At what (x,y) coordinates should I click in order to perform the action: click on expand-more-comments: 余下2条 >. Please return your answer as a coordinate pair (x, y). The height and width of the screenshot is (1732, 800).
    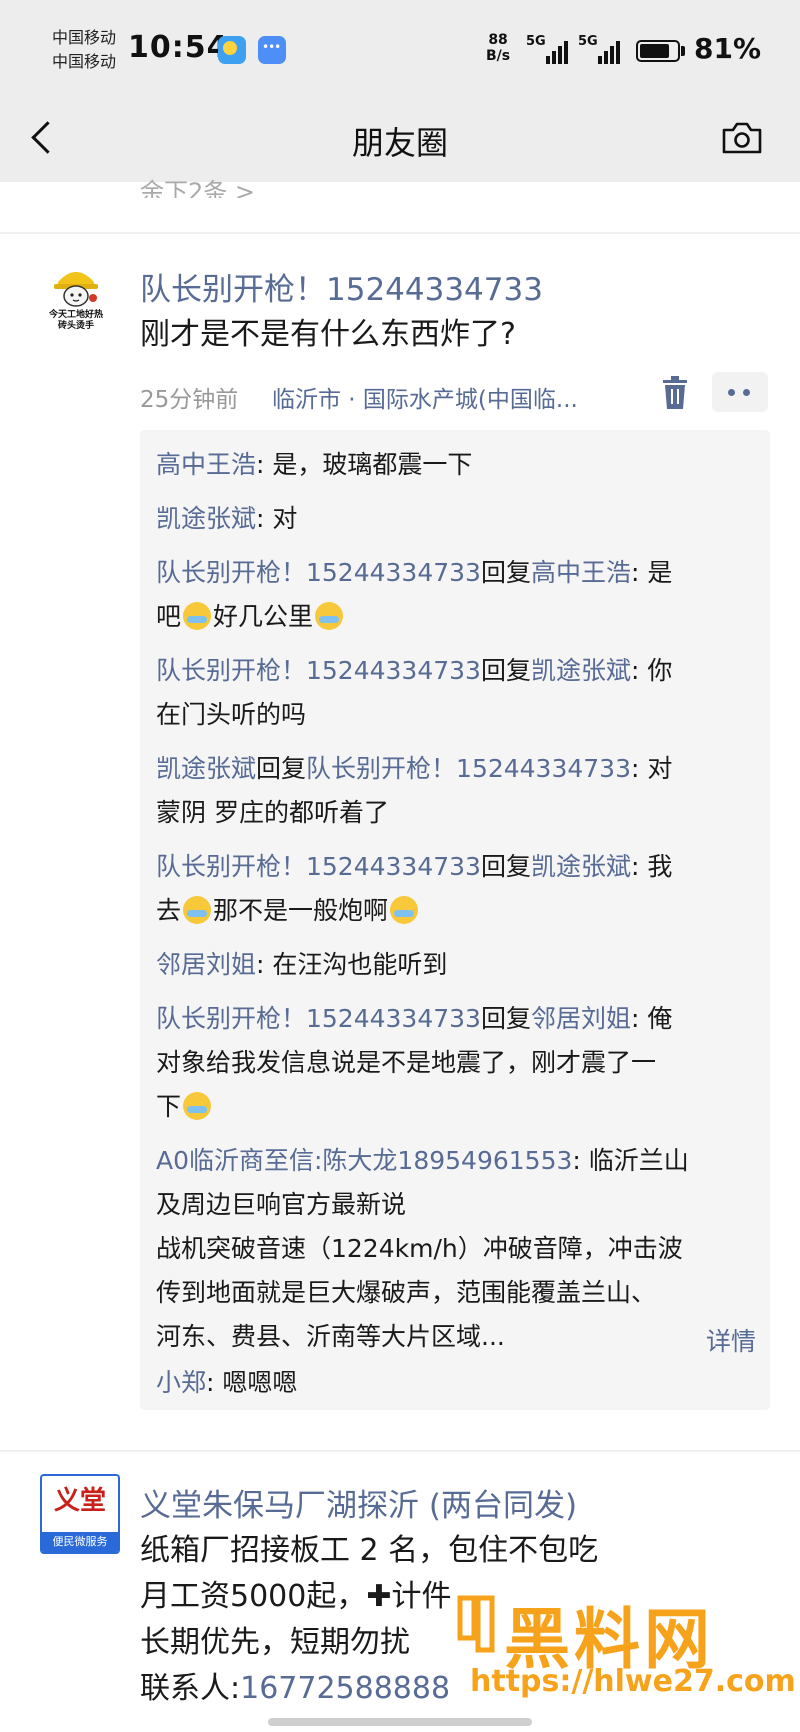
    Looking at the image, I should click on (197, 185).